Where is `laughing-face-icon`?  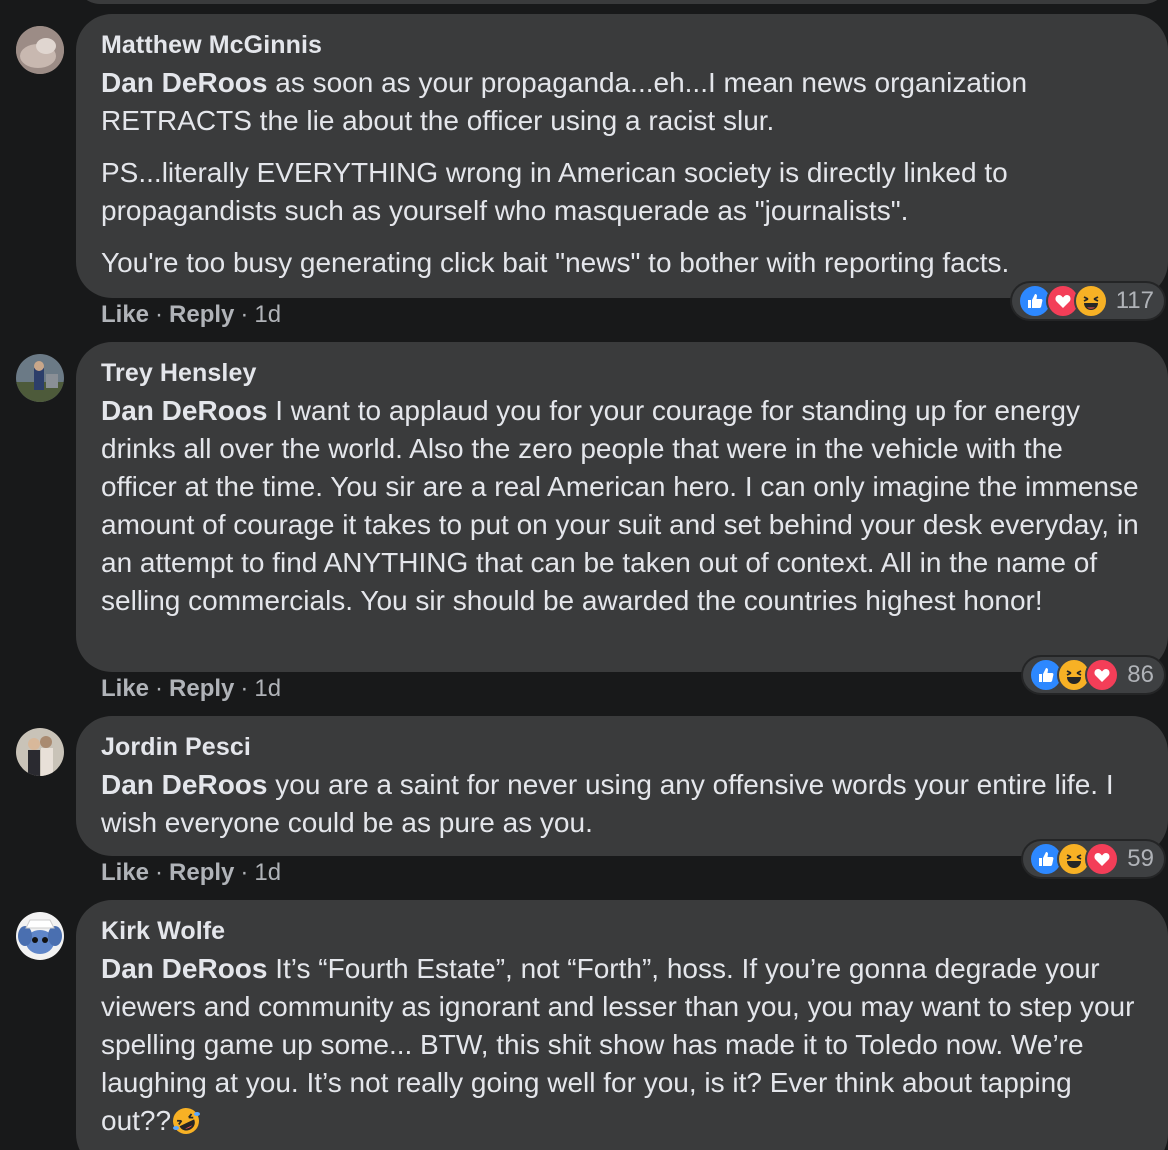
laughing-face-icon is located at coordinates (1090, 301).